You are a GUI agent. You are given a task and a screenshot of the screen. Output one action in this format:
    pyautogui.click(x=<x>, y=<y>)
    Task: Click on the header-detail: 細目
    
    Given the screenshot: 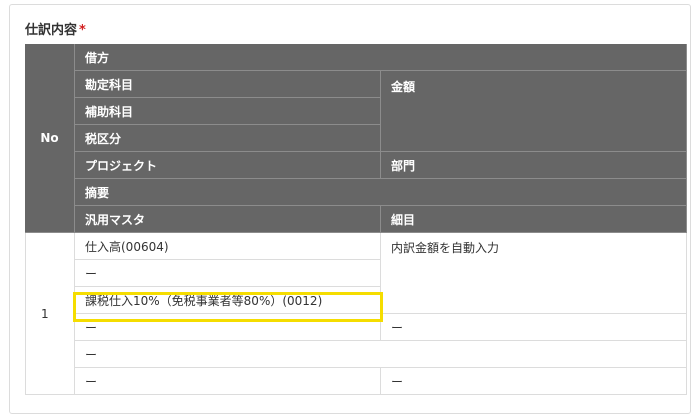 What is the action you would take?
    pyautogui.click(x=534, y=219)
    